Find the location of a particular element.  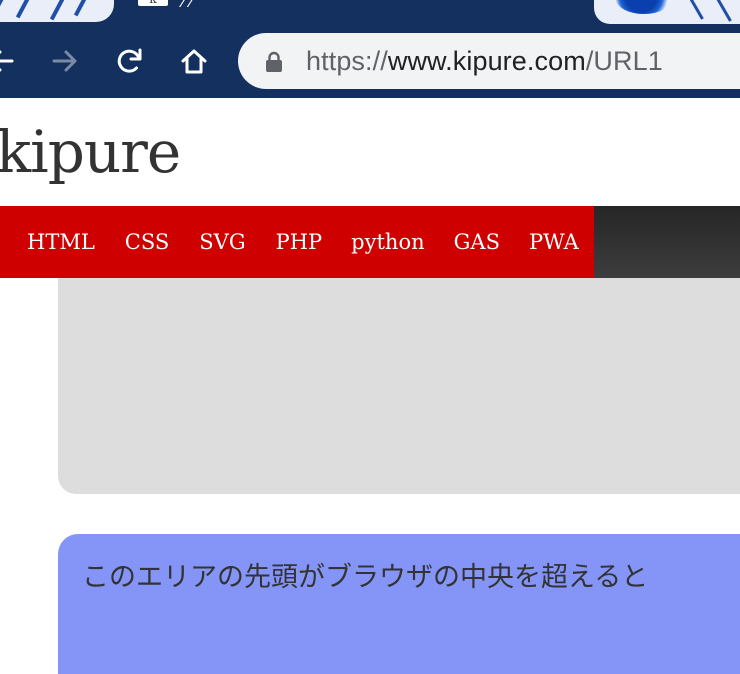

reload-icon is located at coordinates (129, 60).